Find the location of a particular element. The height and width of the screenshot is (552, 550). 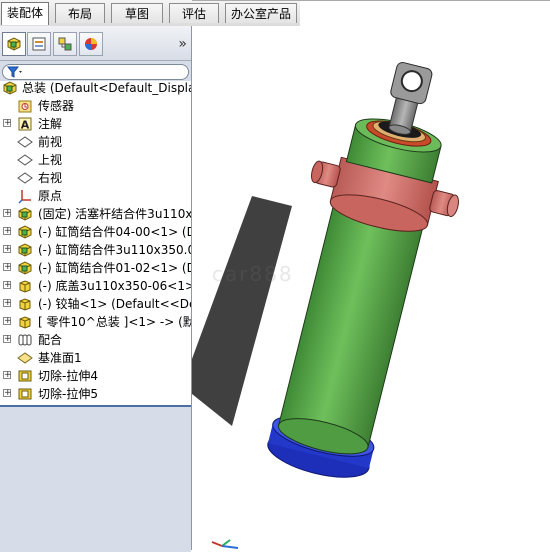

virtual-part-icon is located at coordinates (25, 322).